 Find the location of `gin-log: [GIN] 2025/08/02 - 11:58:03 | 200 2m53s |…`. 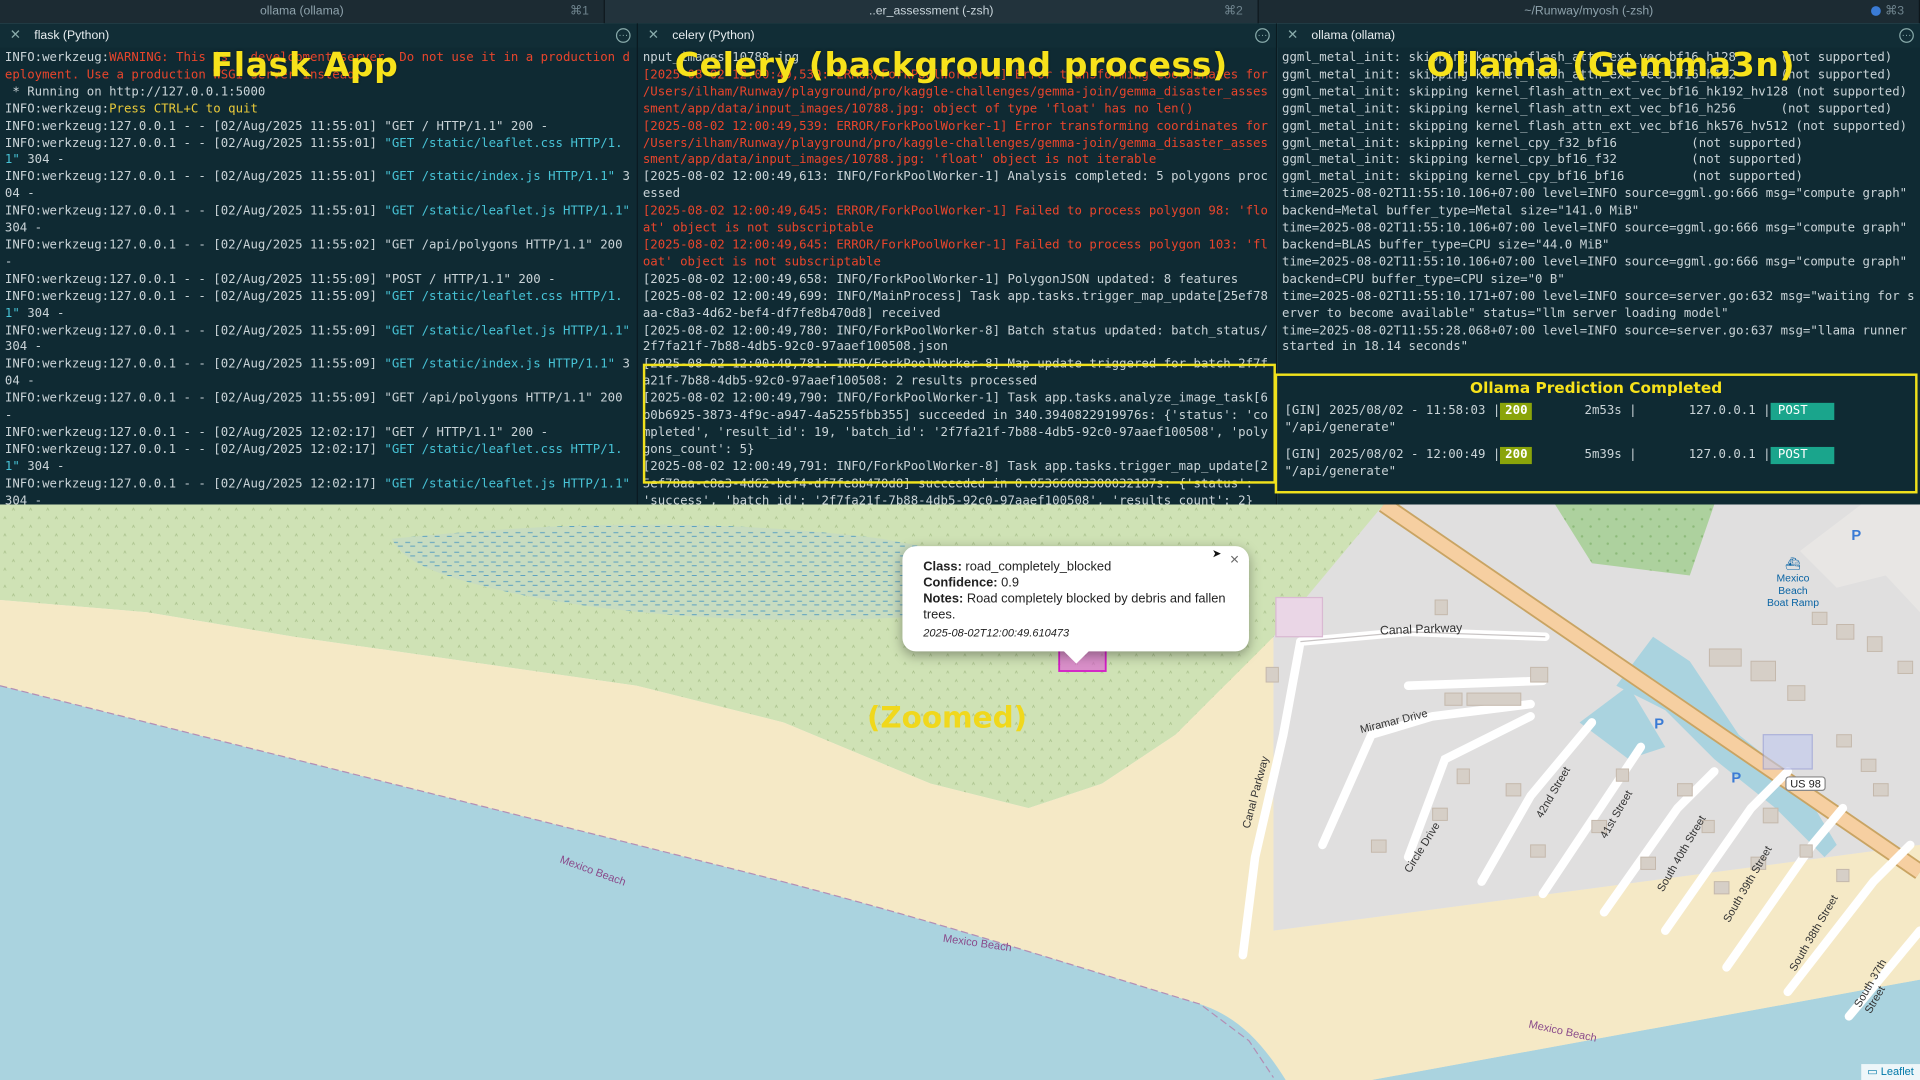

gin-log: [GIN] 2025/08/02 - 11:58:03 | 200 2m53s |… is located at coordinates (1596, 441).